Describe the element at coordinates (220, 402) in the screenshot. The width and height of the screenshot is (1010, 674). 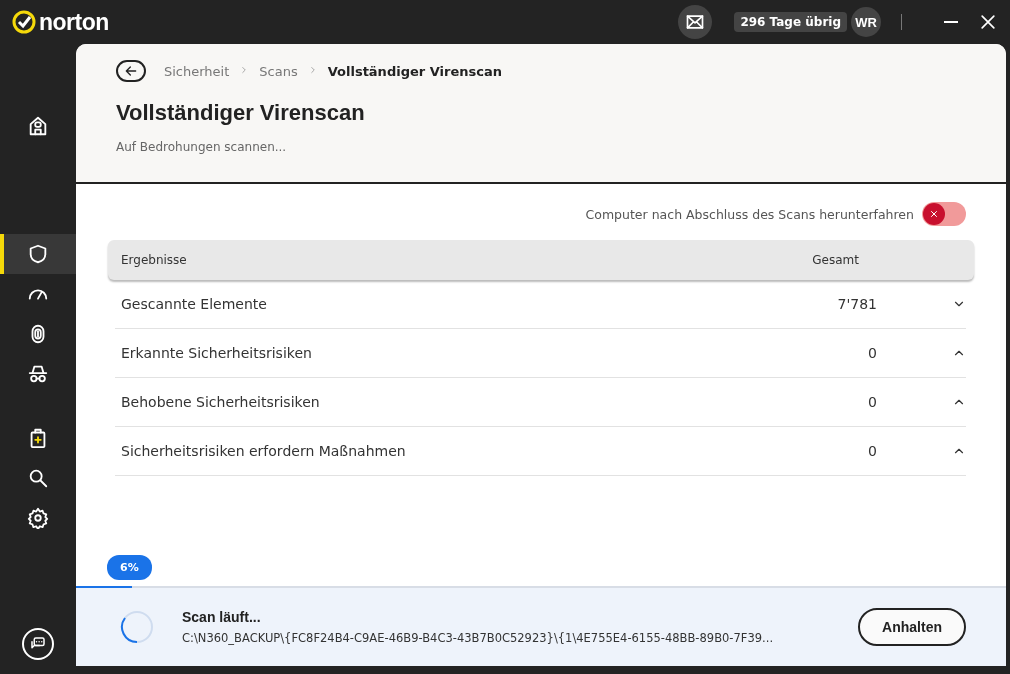
I see `row-label: Behobene Sicherheitsrisiken` at that location.